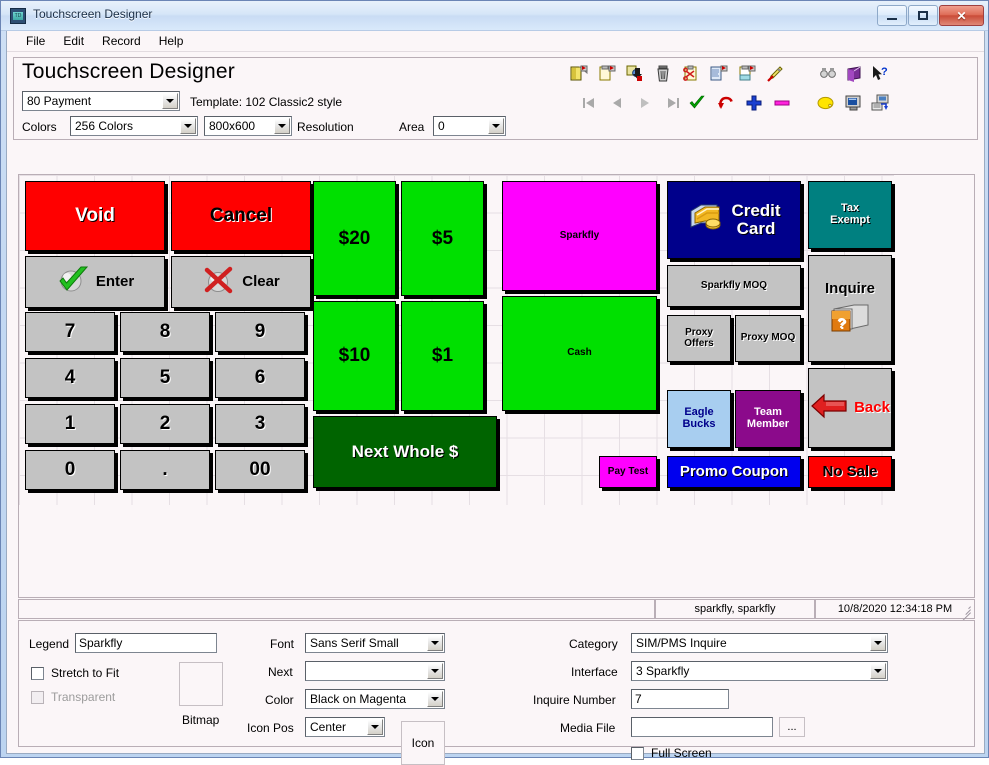 The image size is (989, 765). I want to click on touch-button-key4: 4, so click(70, 378).